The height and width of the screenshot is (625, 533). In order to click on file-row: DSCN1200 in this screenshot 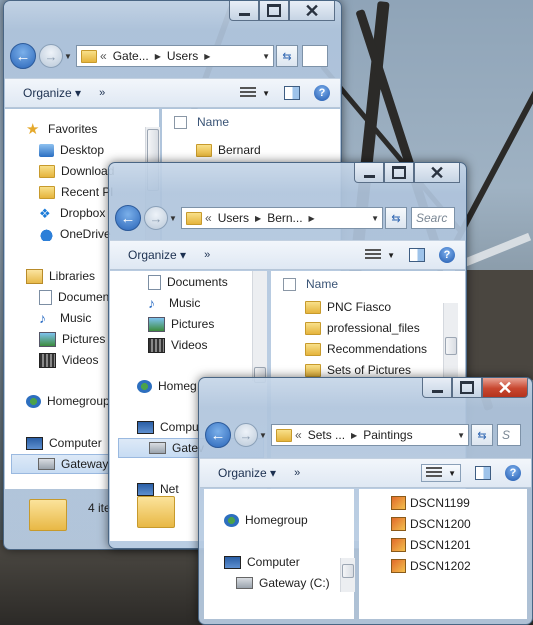, I will do `click(431, 524)`.